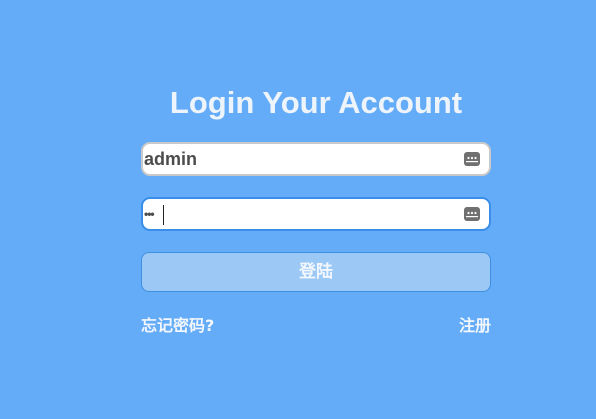 The image size is (596, 419). What do you see at coordinates (163, 215) in the screenshot?
I see `text-caret` at bounding box center [163, 215].